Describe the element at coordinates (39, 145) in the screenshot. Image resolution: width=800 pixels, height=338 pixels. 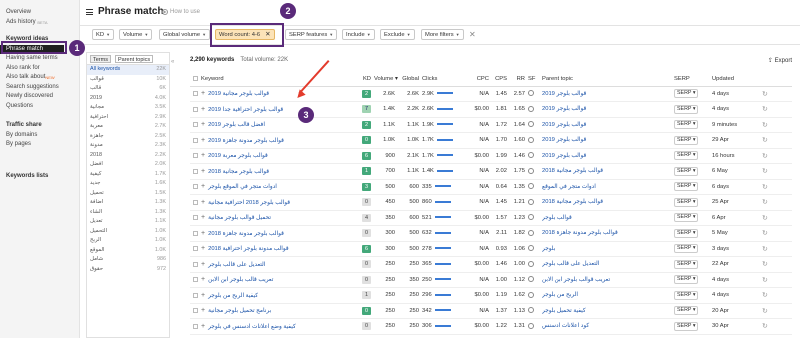
I see `sidebar-item-by-pages: By pages` at that location.